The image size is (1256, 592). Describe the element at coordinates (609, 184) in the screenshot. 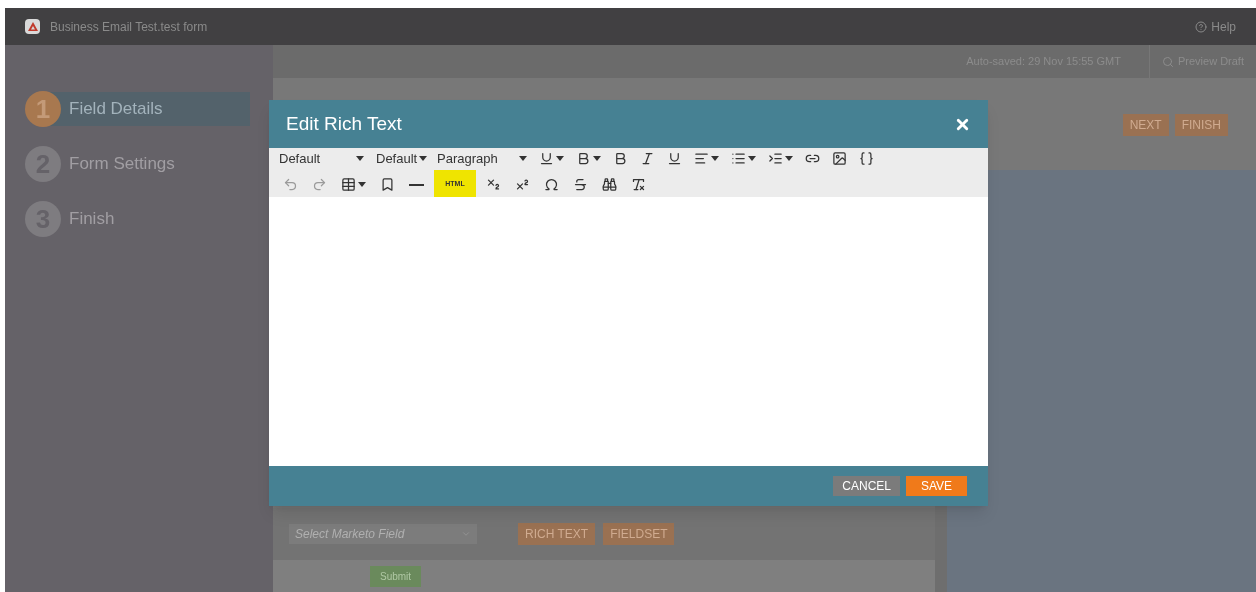

I see `find-icon` at that location.